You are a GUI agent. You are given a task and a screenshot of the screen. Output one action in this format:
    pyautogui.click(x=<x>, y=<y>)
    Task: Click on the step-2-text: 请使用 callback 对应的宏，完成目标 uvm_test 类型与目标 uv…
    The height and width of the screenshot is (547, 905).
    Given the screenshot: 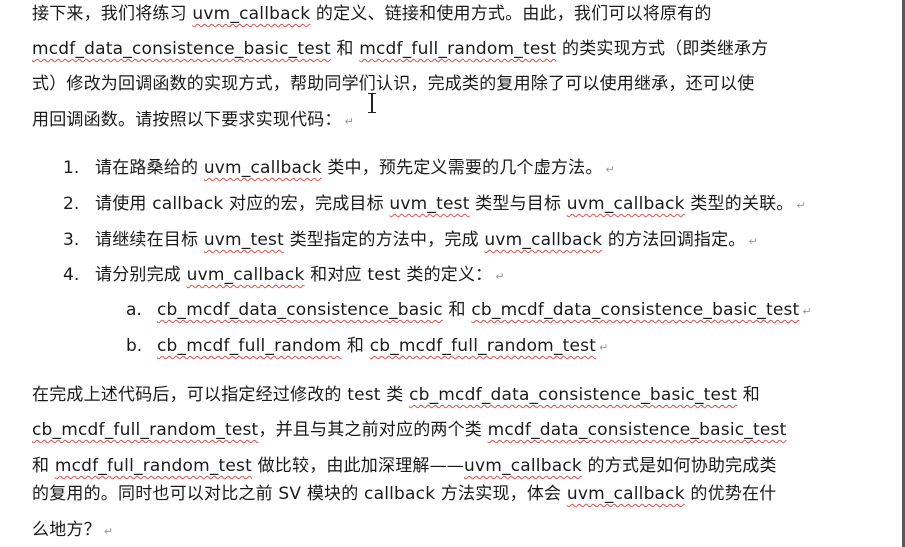 What is the action you would take?
    pyautogui.click(x=450, y=205)
    